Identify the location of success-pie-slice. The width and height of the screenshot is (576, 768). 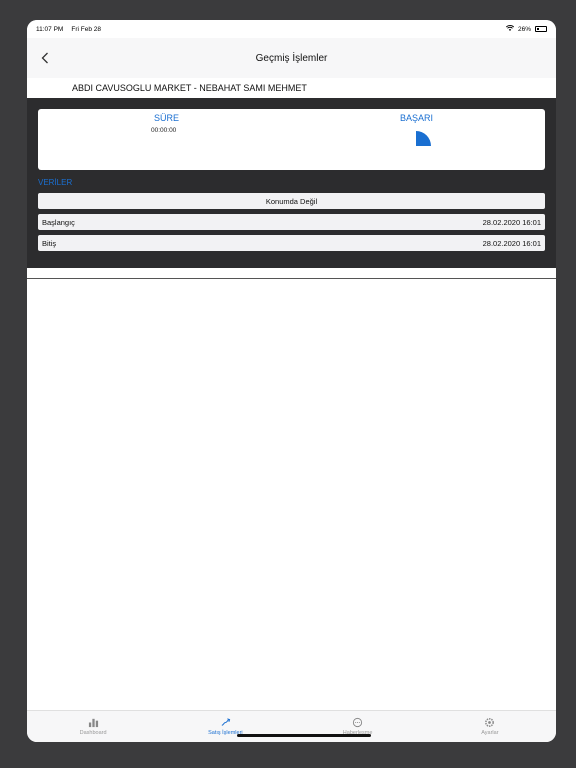
(423, 138).